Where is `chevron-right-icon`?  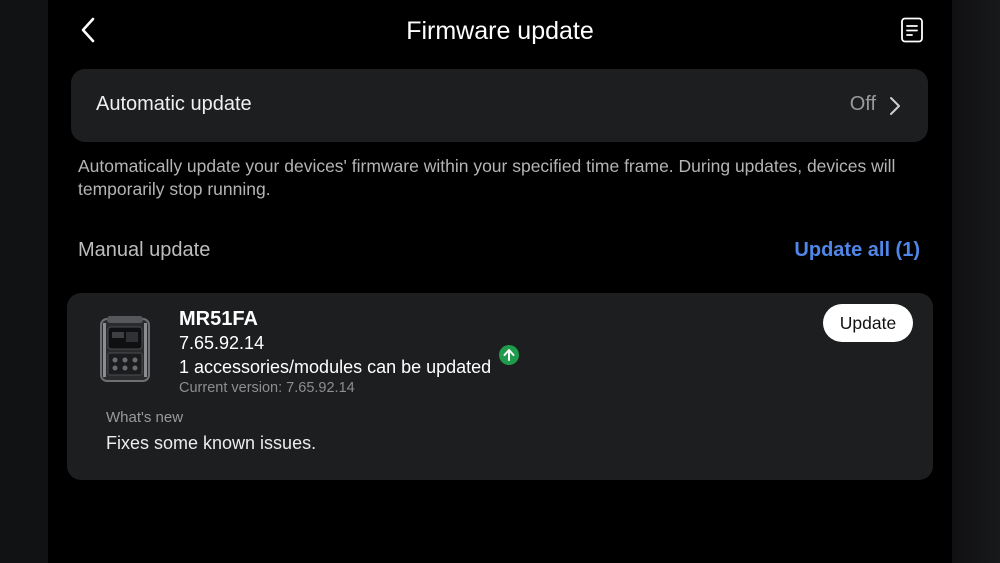
chevron-right-icon is located at coordinates (895, 106).